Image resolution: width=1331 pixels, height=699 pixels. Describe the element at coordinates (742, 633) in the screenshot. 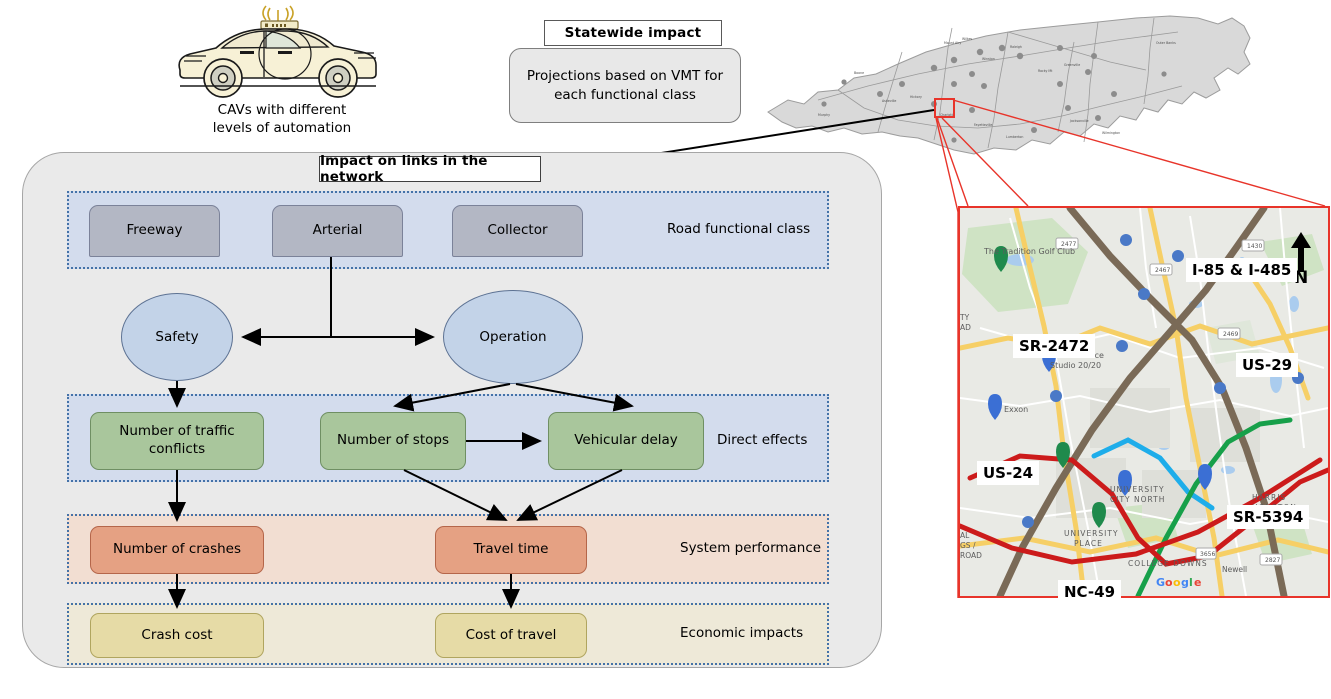

I see `band-label-economic-impacts: Economic impacts` at that location.